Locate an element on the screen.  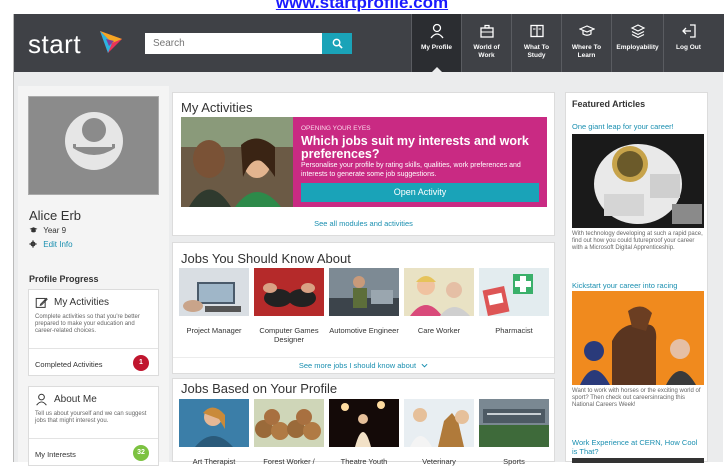
nav-label: World of Work is located at coordinates (486, 51).